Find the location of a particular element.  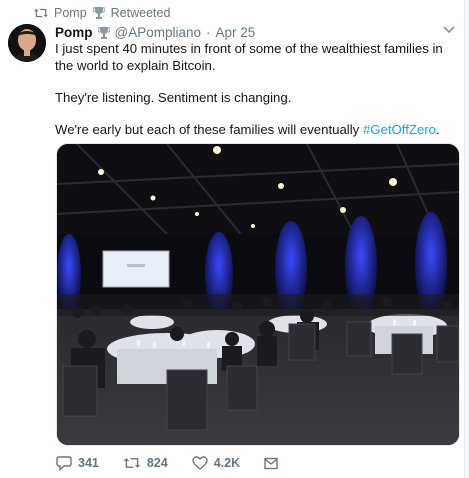

chevron-down-icon is located at coordinates (449, 30).